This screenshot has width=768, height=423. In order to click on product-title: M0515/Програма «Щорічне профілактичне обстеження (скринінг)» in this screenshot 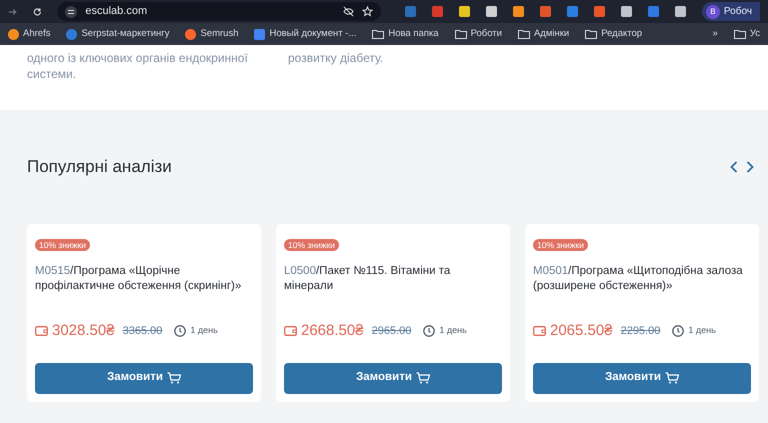, I will do `click(144, 292)`.